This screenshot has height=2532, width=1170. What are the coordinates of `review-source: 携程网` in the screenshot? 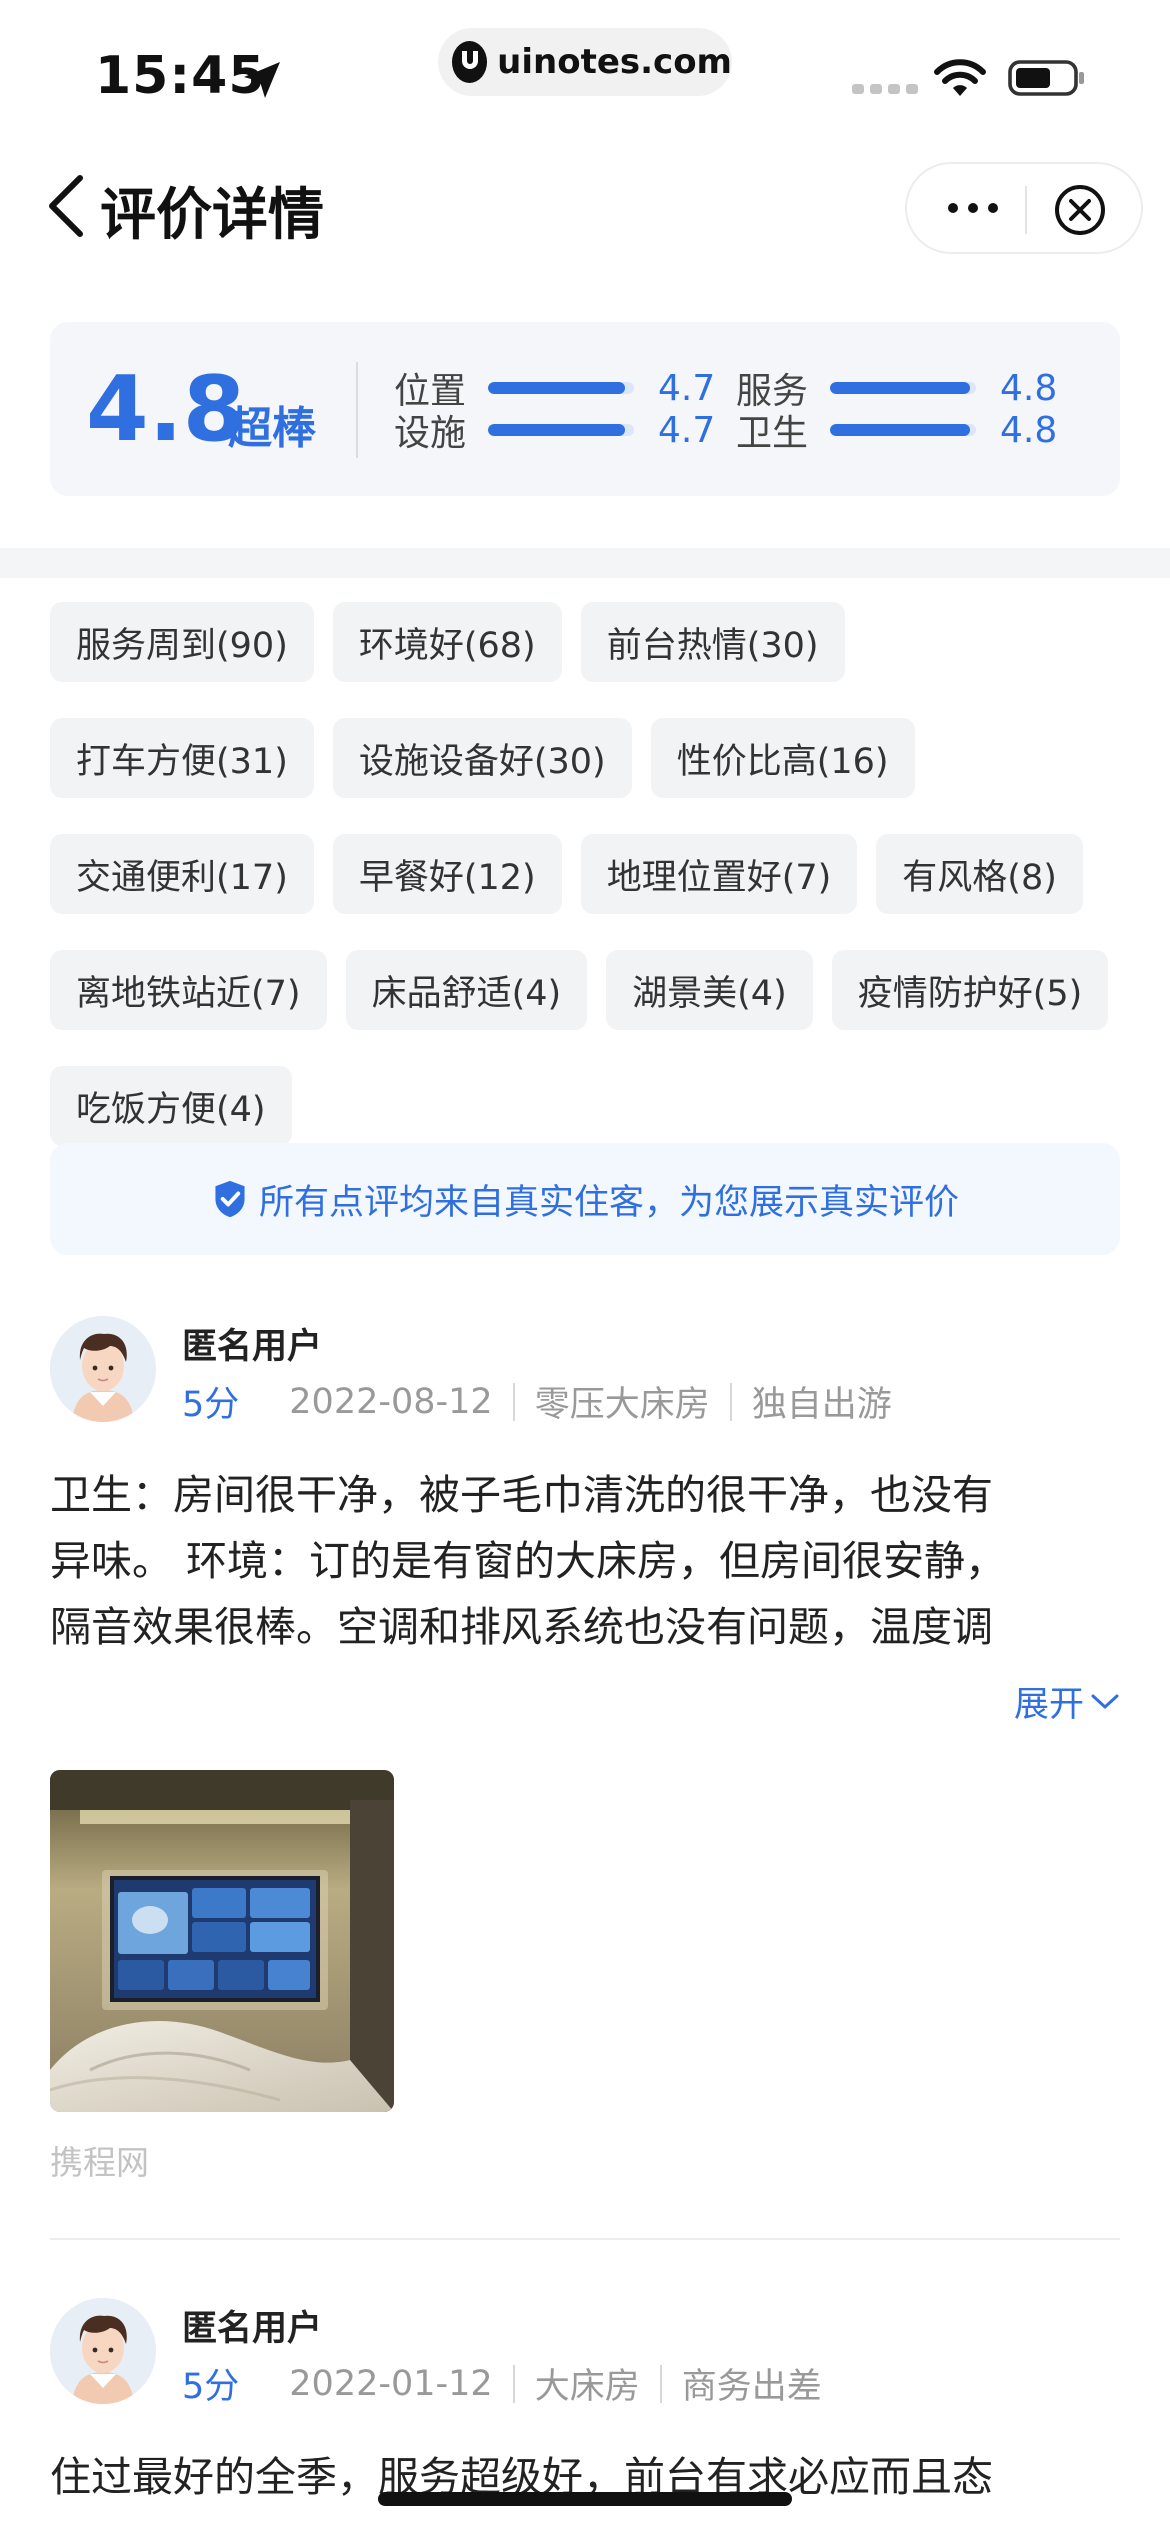 It's located at (99, 2162).